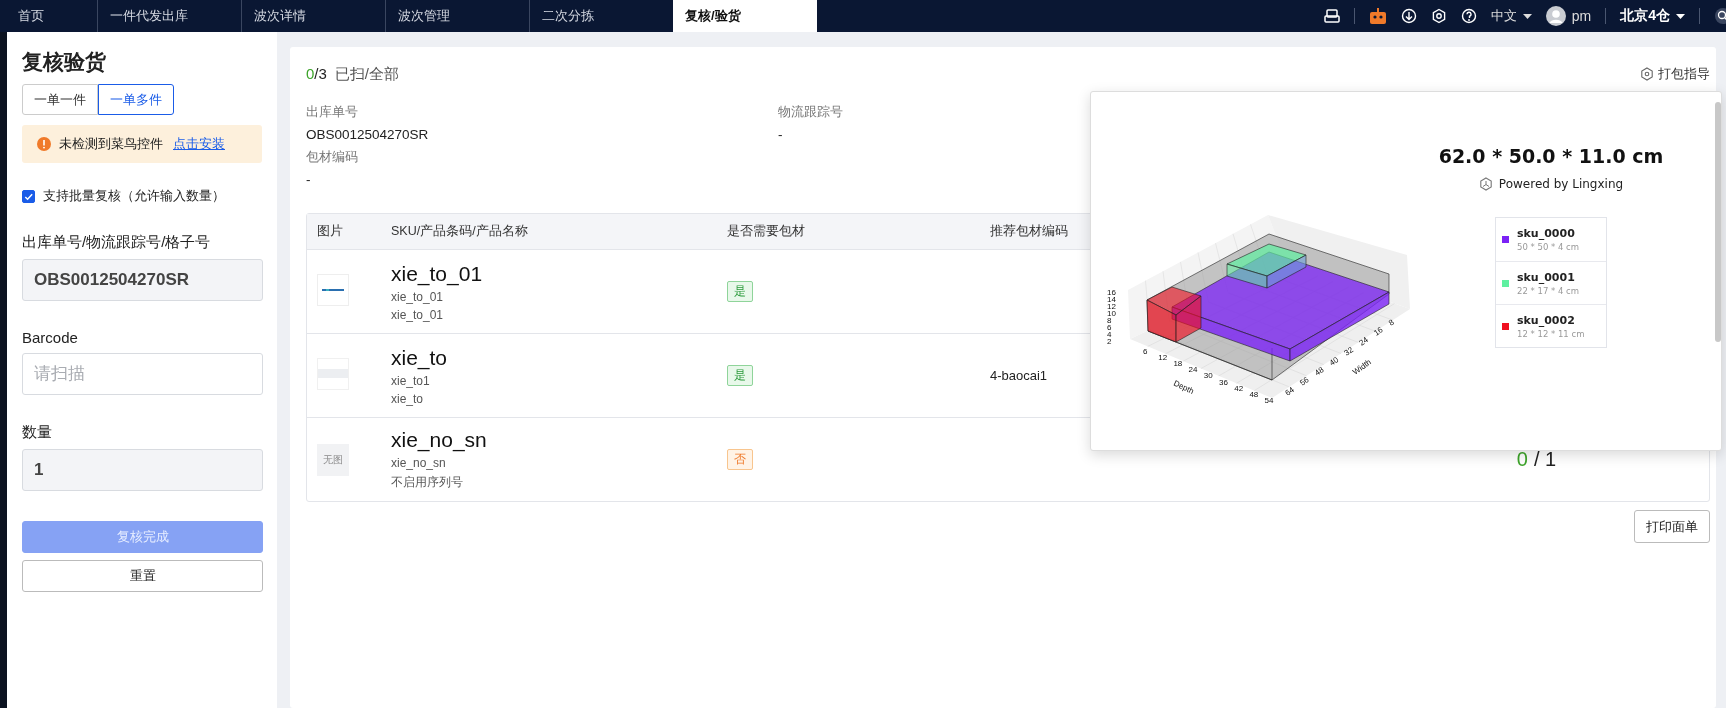 This screenshot has width=1726, height=708. I want to click on nav-tab: 波次管理, so click(457, 16).